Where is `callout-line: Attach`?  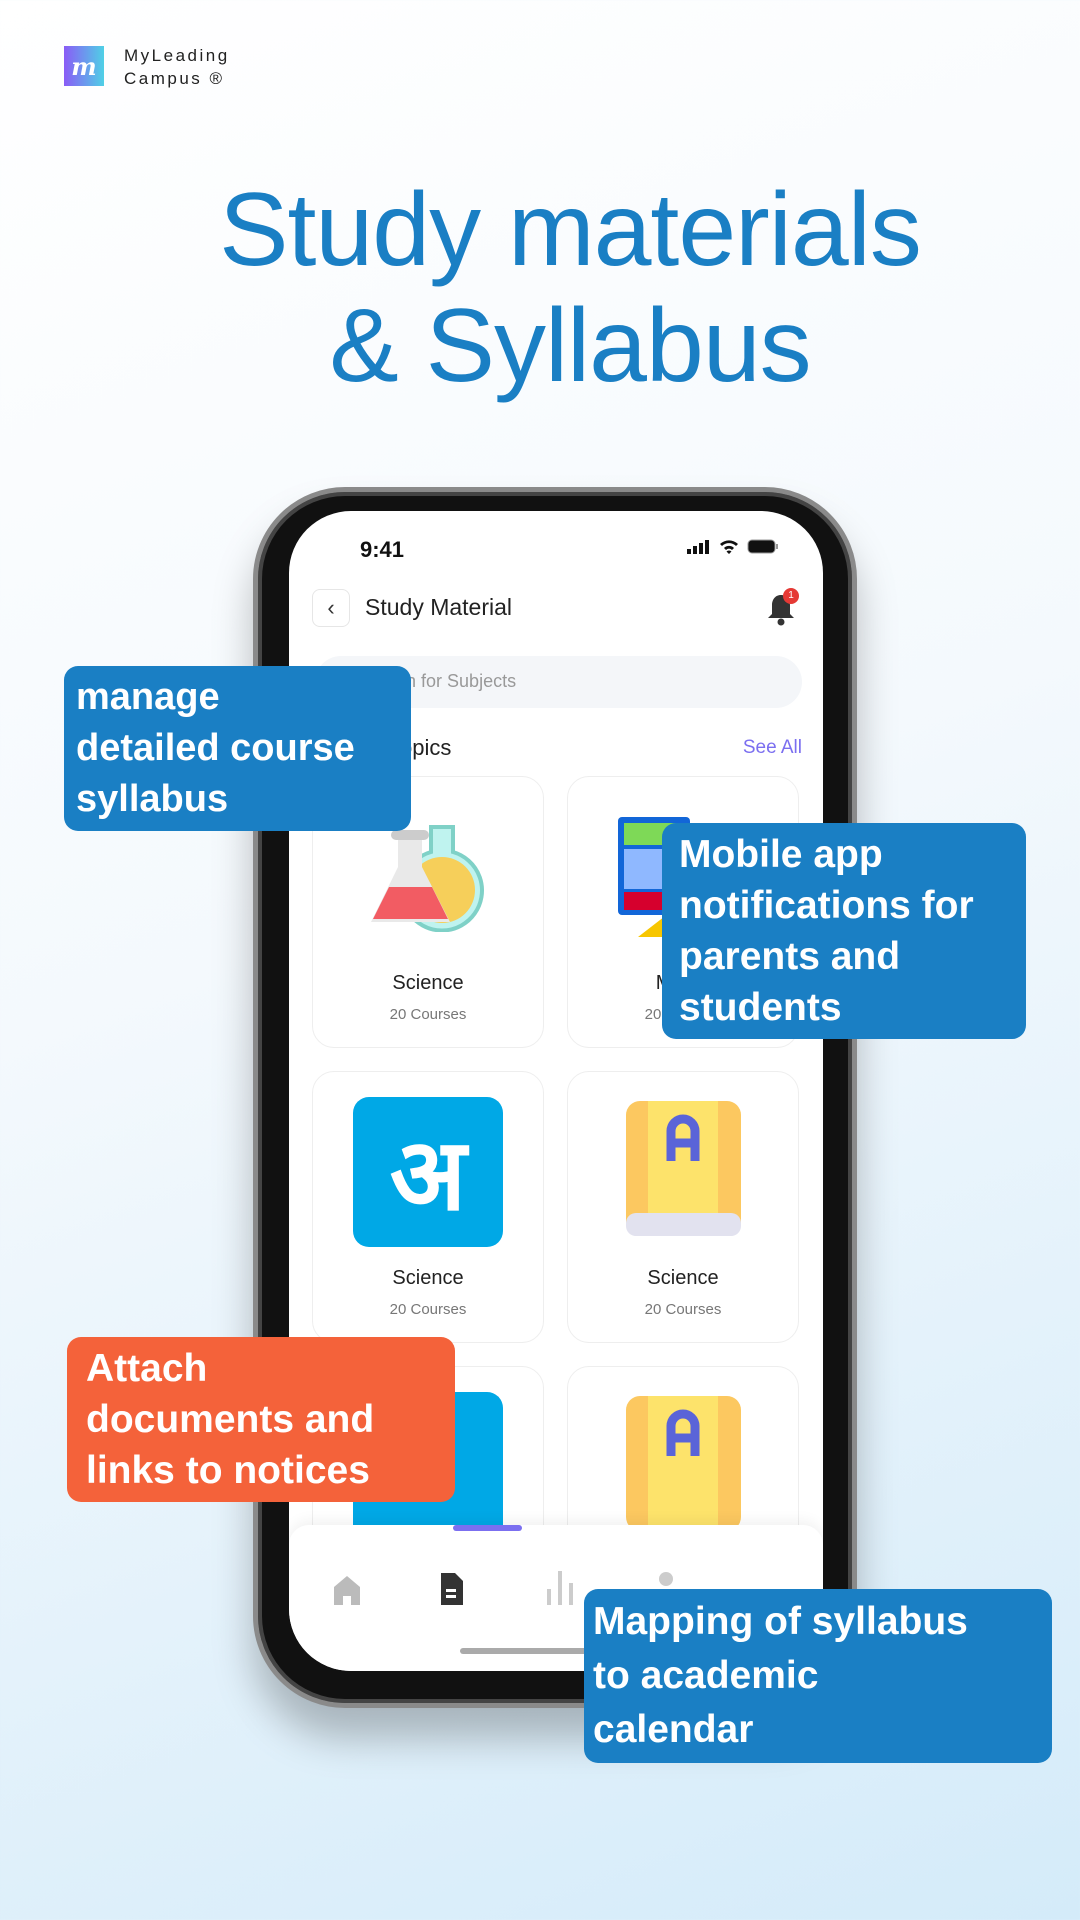 callout-line: Attach is located at coordinates (147, 1368).